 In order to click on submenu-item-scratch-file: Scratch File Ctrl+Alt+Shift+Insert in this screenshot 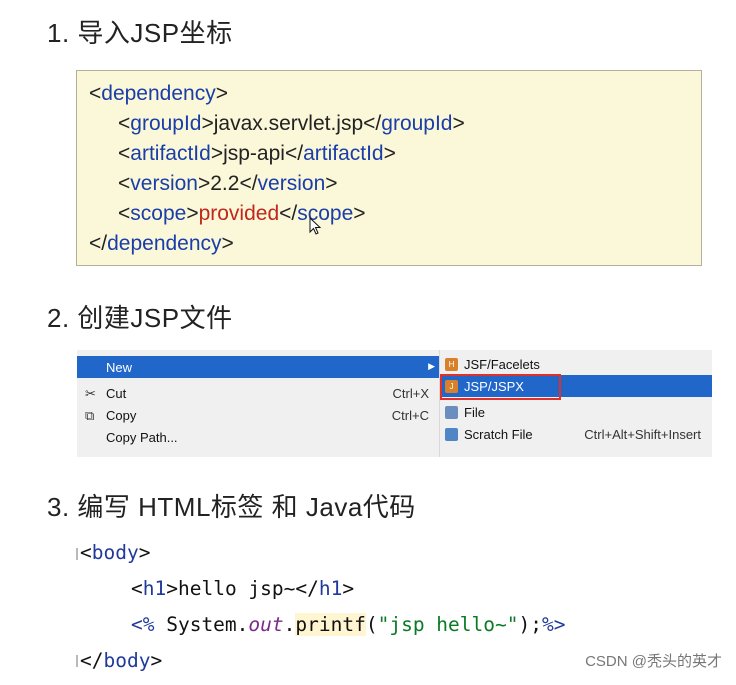, I will do `click(576, 434)`.